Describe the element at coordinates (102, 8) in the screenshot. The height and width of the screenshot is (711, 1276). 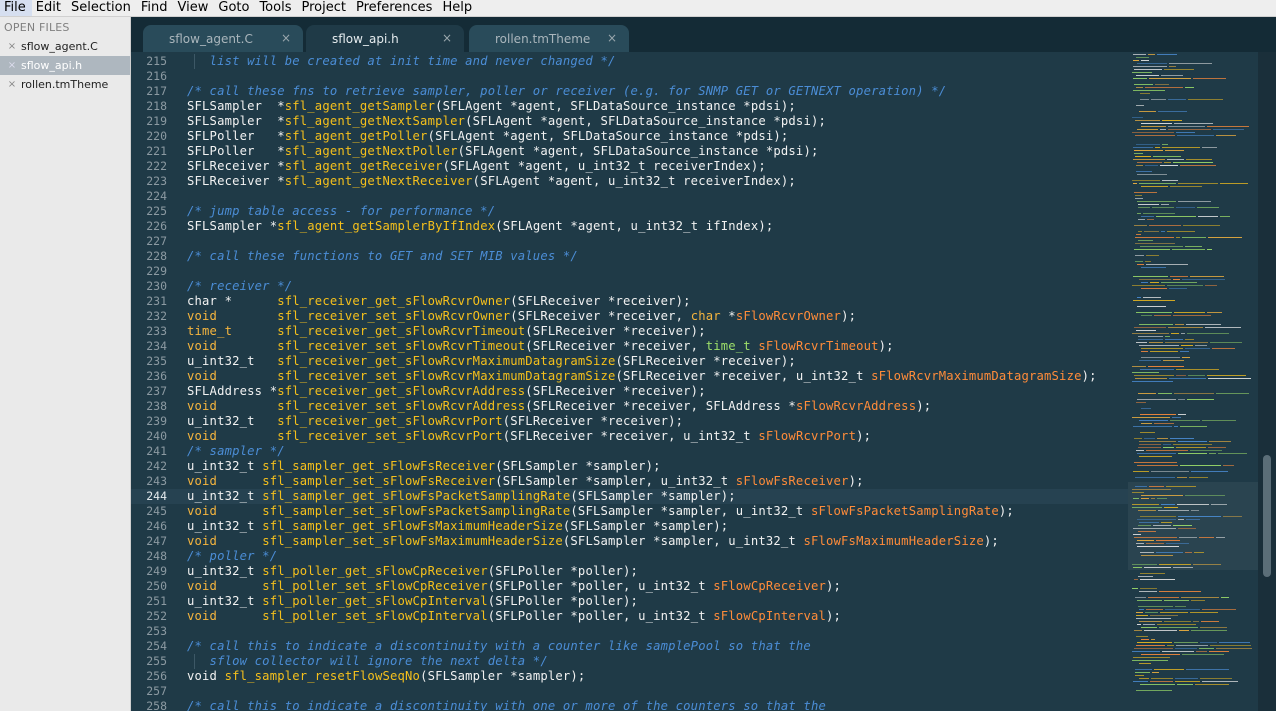
I see `menu-selection: Selection` at that location.